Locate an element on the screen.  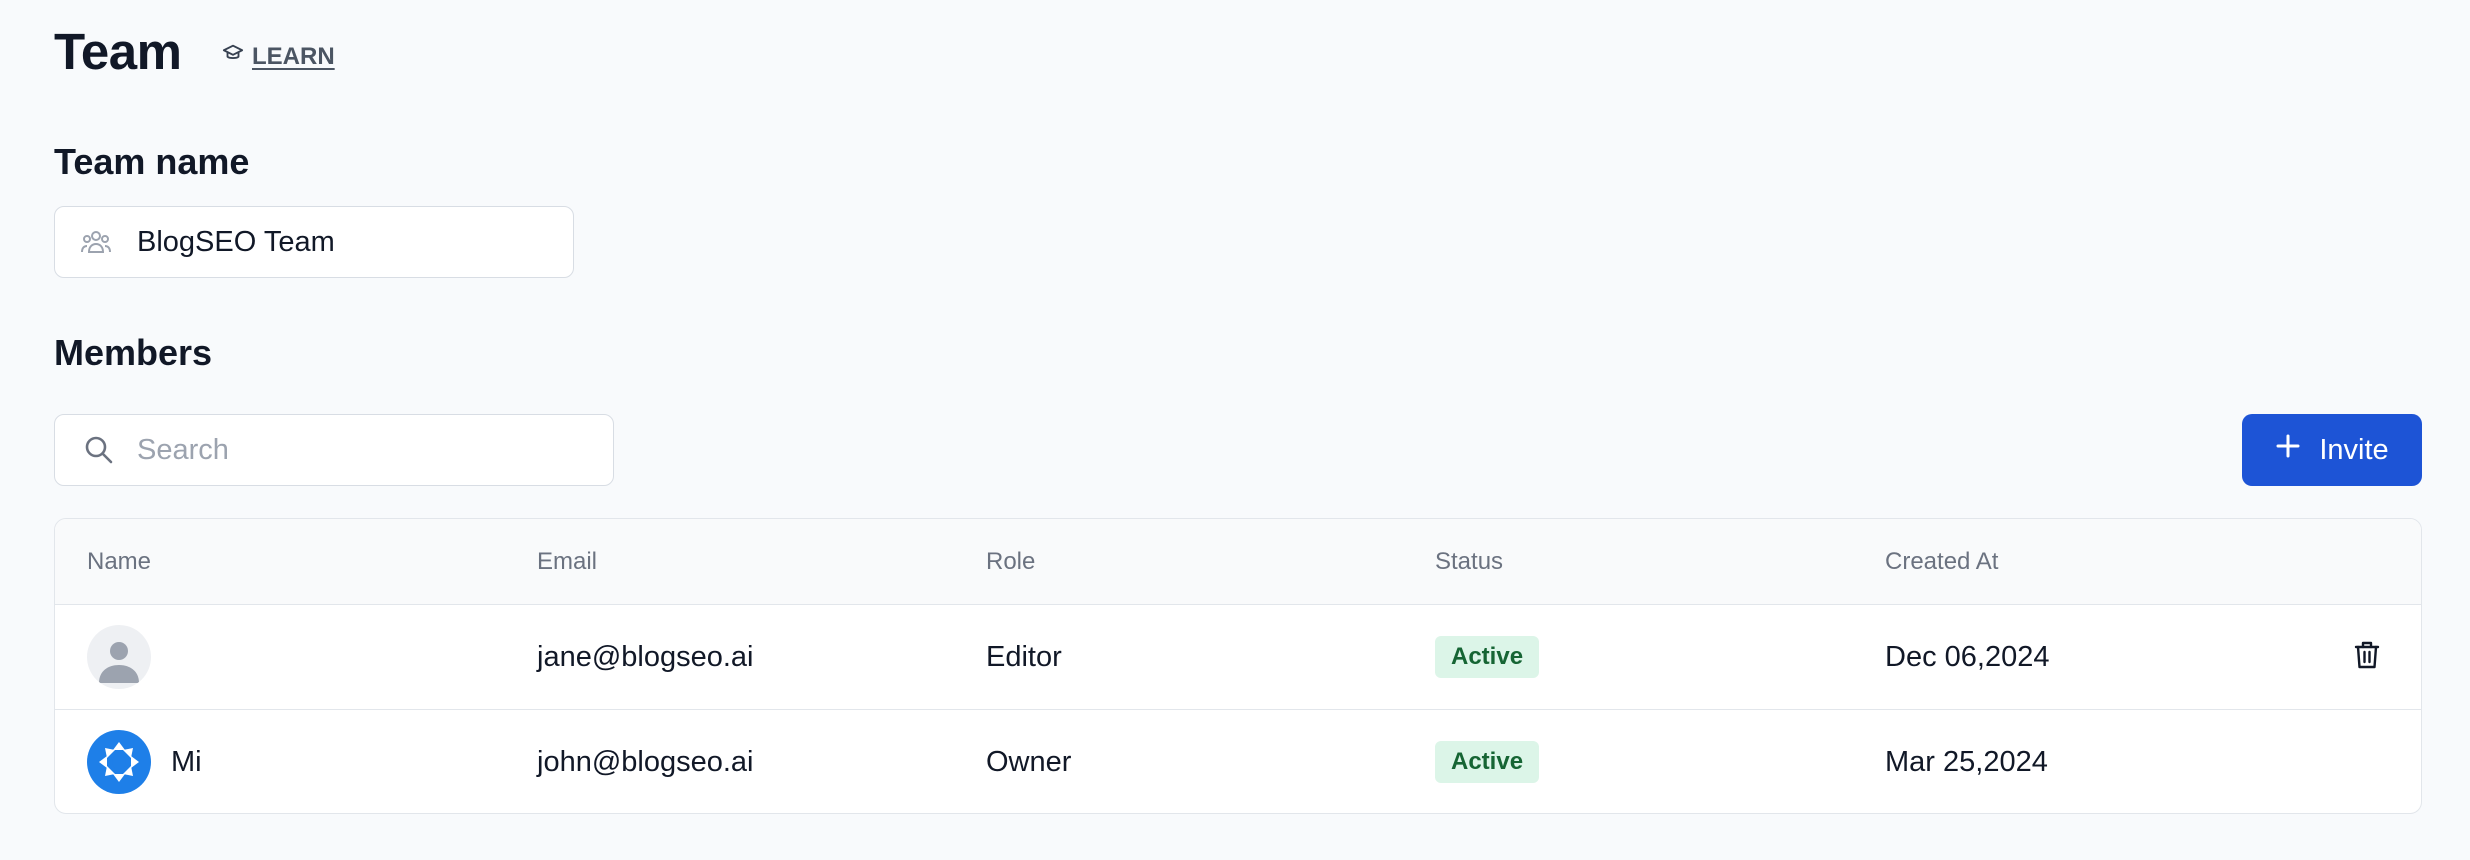
team-name-field: BlogSEO Team is located at coordinates (314, 242).